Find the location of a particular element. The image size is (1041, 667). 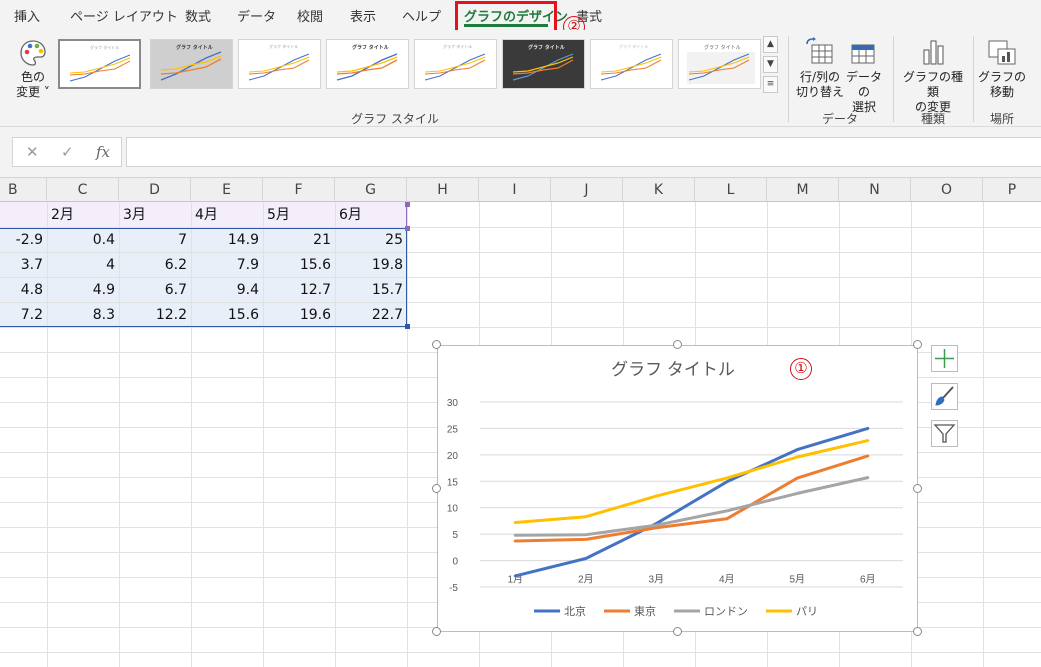

column-header-l: L is located at coordinates (731, 190).